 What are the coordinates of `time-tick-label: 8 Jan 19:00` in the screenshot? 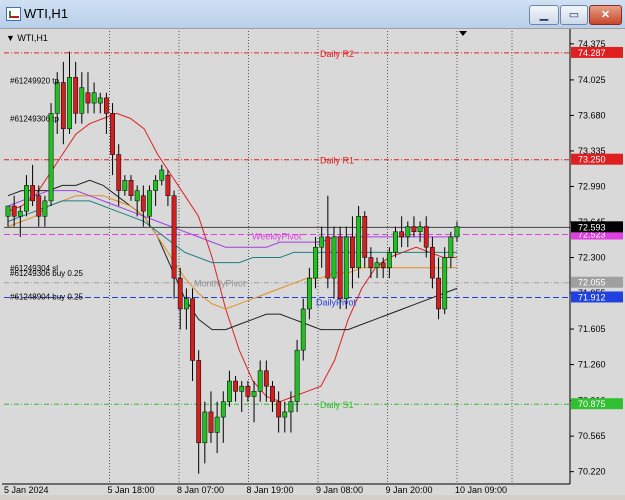 It's located at (270, 490).